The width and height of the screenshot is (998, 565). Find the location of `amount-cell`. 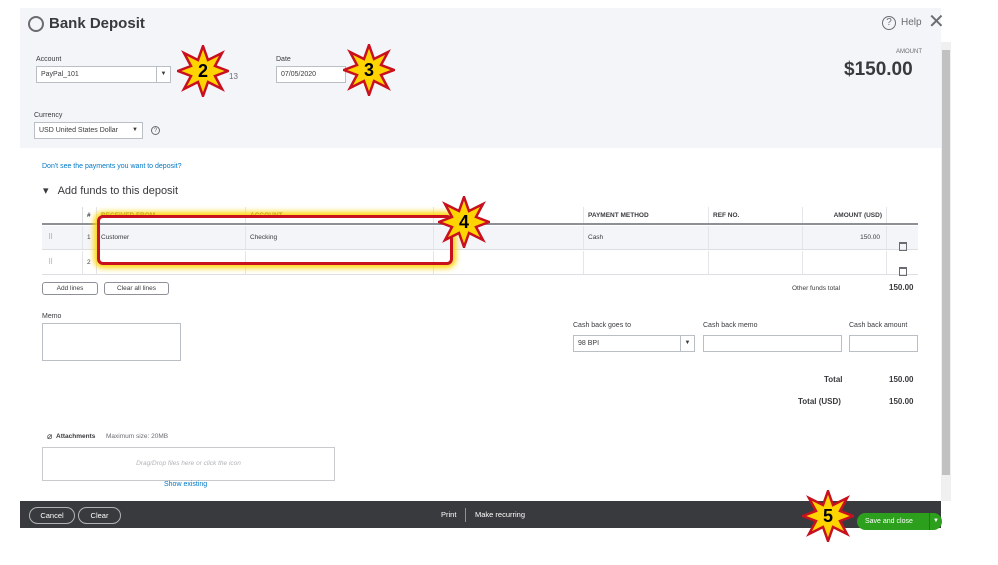

amount-cell is located at coordinates (844, 262).